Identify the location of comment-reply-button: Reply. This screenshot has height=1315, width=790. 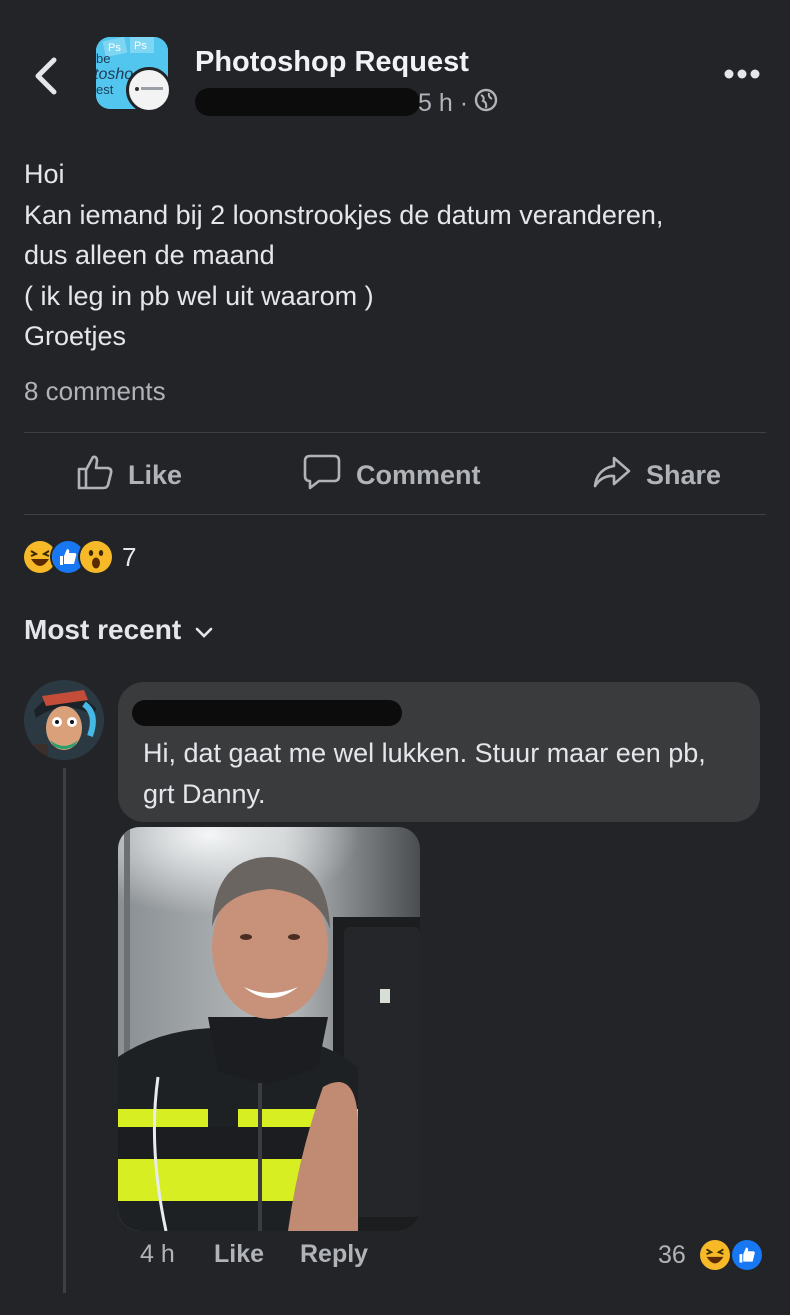
(334, 1254).